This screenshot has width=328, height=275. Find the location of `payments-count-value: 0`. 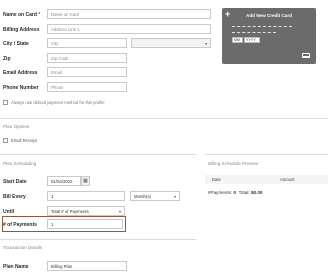

payments-count-value: 0 is located at coordinates (235, 192).